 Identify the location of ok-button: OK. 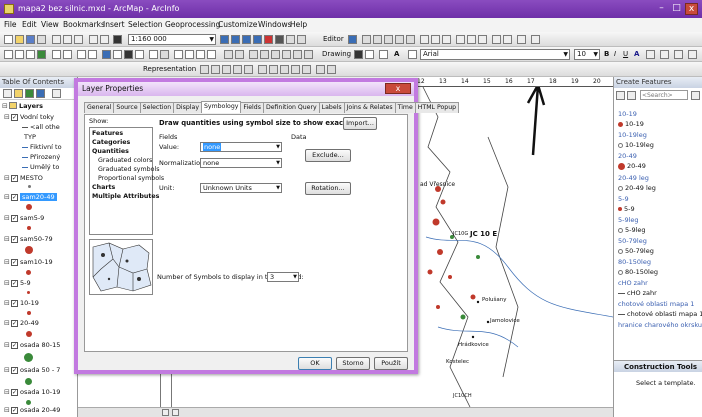
(315, 363).